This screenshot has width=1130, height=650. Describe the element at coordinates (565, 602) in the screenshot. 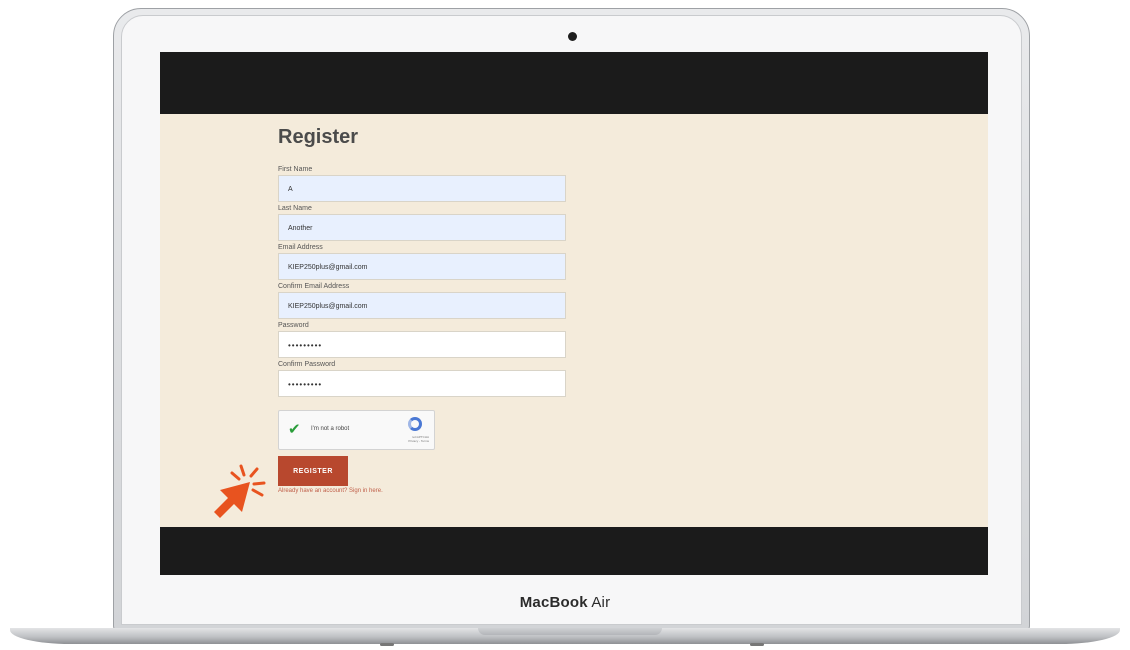

I see `device-brand-label: MacBook Air` at that location.